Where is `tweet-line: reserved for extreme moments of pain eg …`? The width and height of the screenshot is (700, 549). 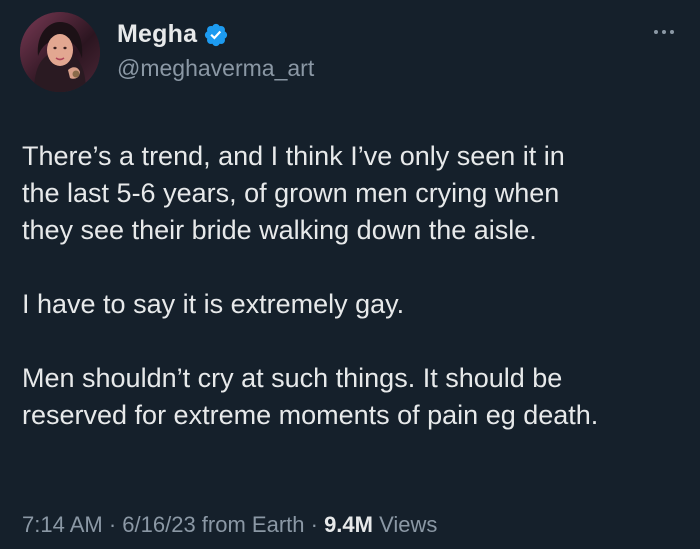 tweet-line: reserved for extreme moments of pain eg … is located at coordinates (310, 415).